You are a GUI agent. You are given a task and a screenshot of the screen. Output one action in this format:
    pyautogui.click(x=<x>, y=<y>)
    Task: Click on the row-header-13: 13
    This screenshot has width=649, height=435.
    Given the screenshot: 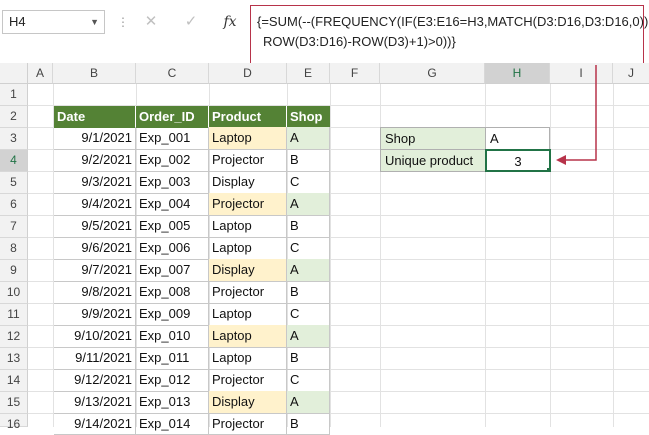 What is the action you would take?
    pyautogui.click(x=14, y=359)
    